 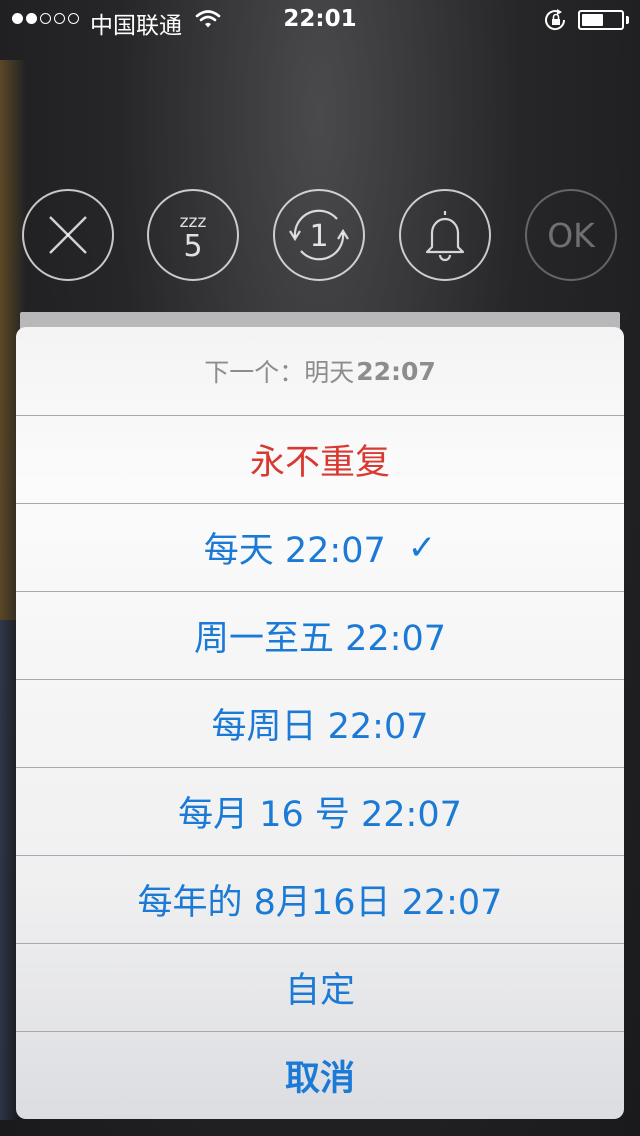 I want to click on alarm-toolbar: zzz 5 1 OK, so click(x=320, y=237).